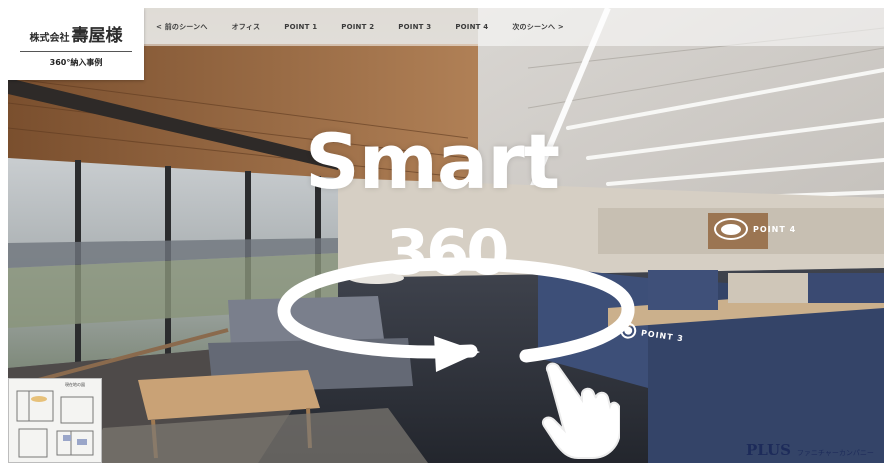  What do you see at coordinates (731, 229) in the screenshot?
I see `hotspot-marker-icon` at bounding box center [731, 229].